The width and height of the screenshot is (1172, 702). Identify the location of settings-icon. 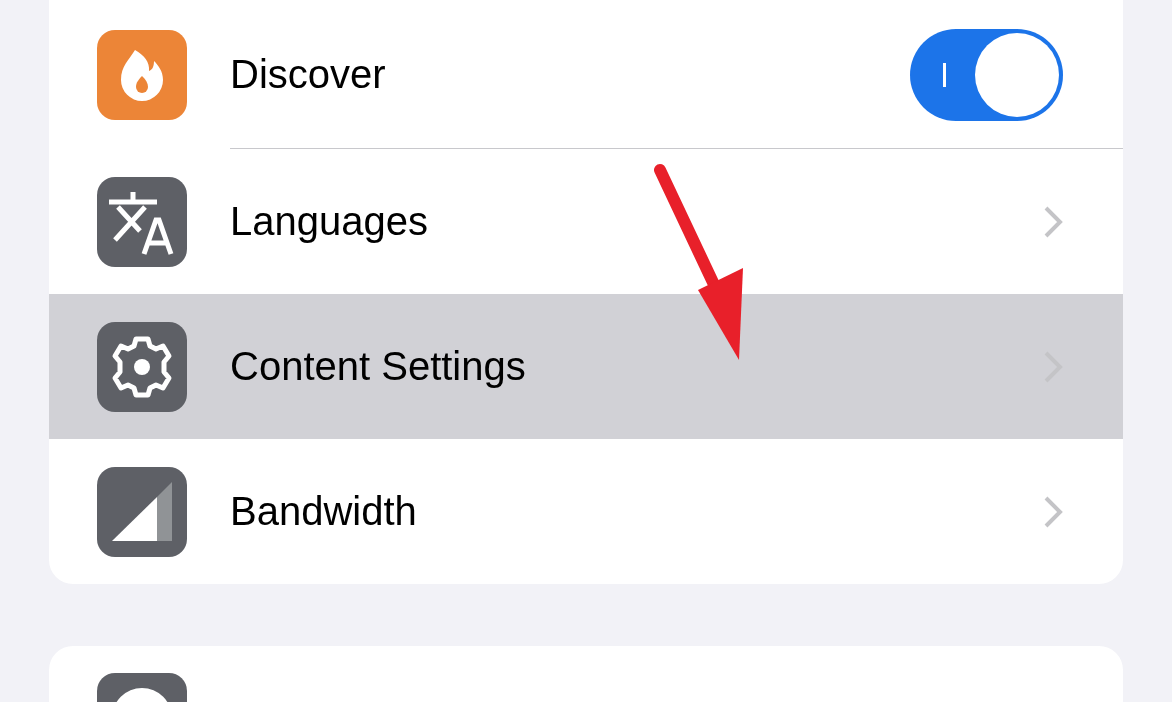
(142, 366).